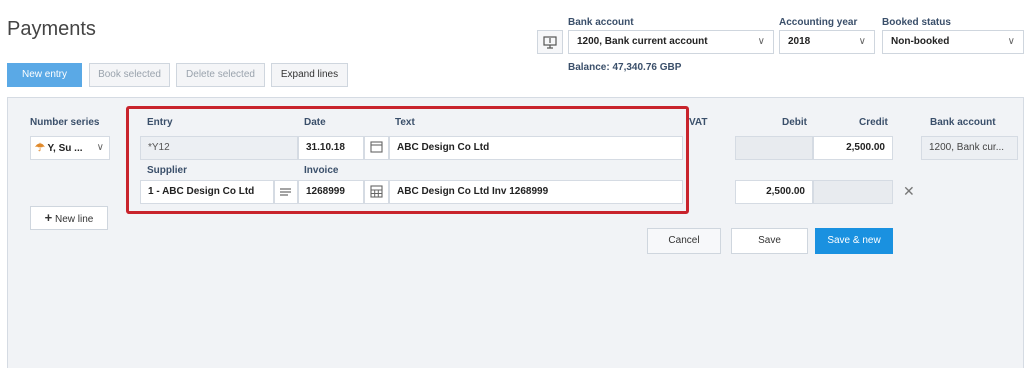 This screenshot has width=1024, height=368. Describe the element at coordinates (129, 75) in the screenshot. I see `book-selected-button: Book selected` at that location.